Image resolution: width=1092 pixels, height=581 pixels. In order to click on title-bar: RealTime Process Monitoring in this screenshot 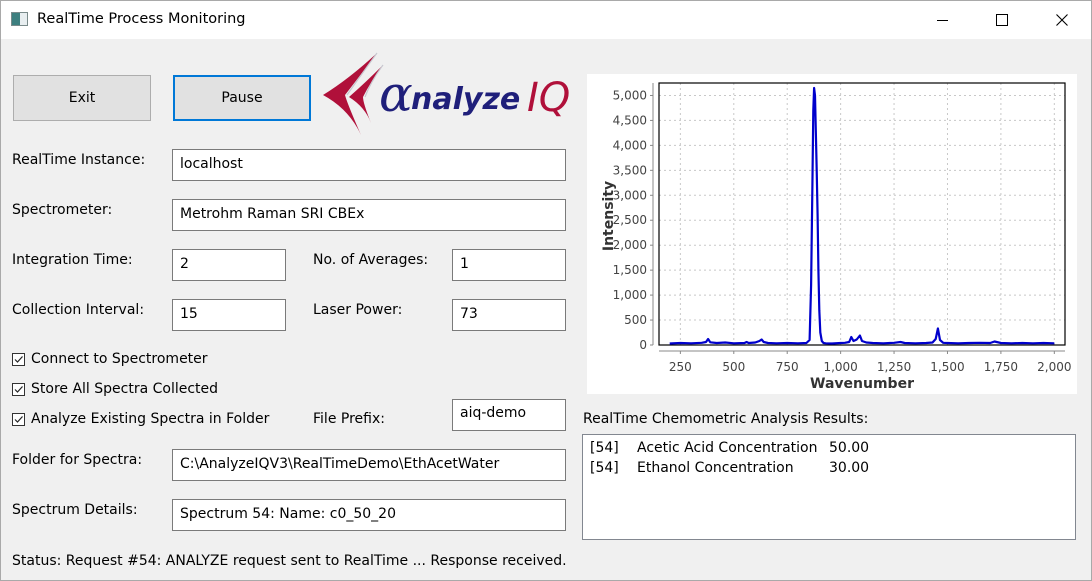, I will do `click(546, 20)`.